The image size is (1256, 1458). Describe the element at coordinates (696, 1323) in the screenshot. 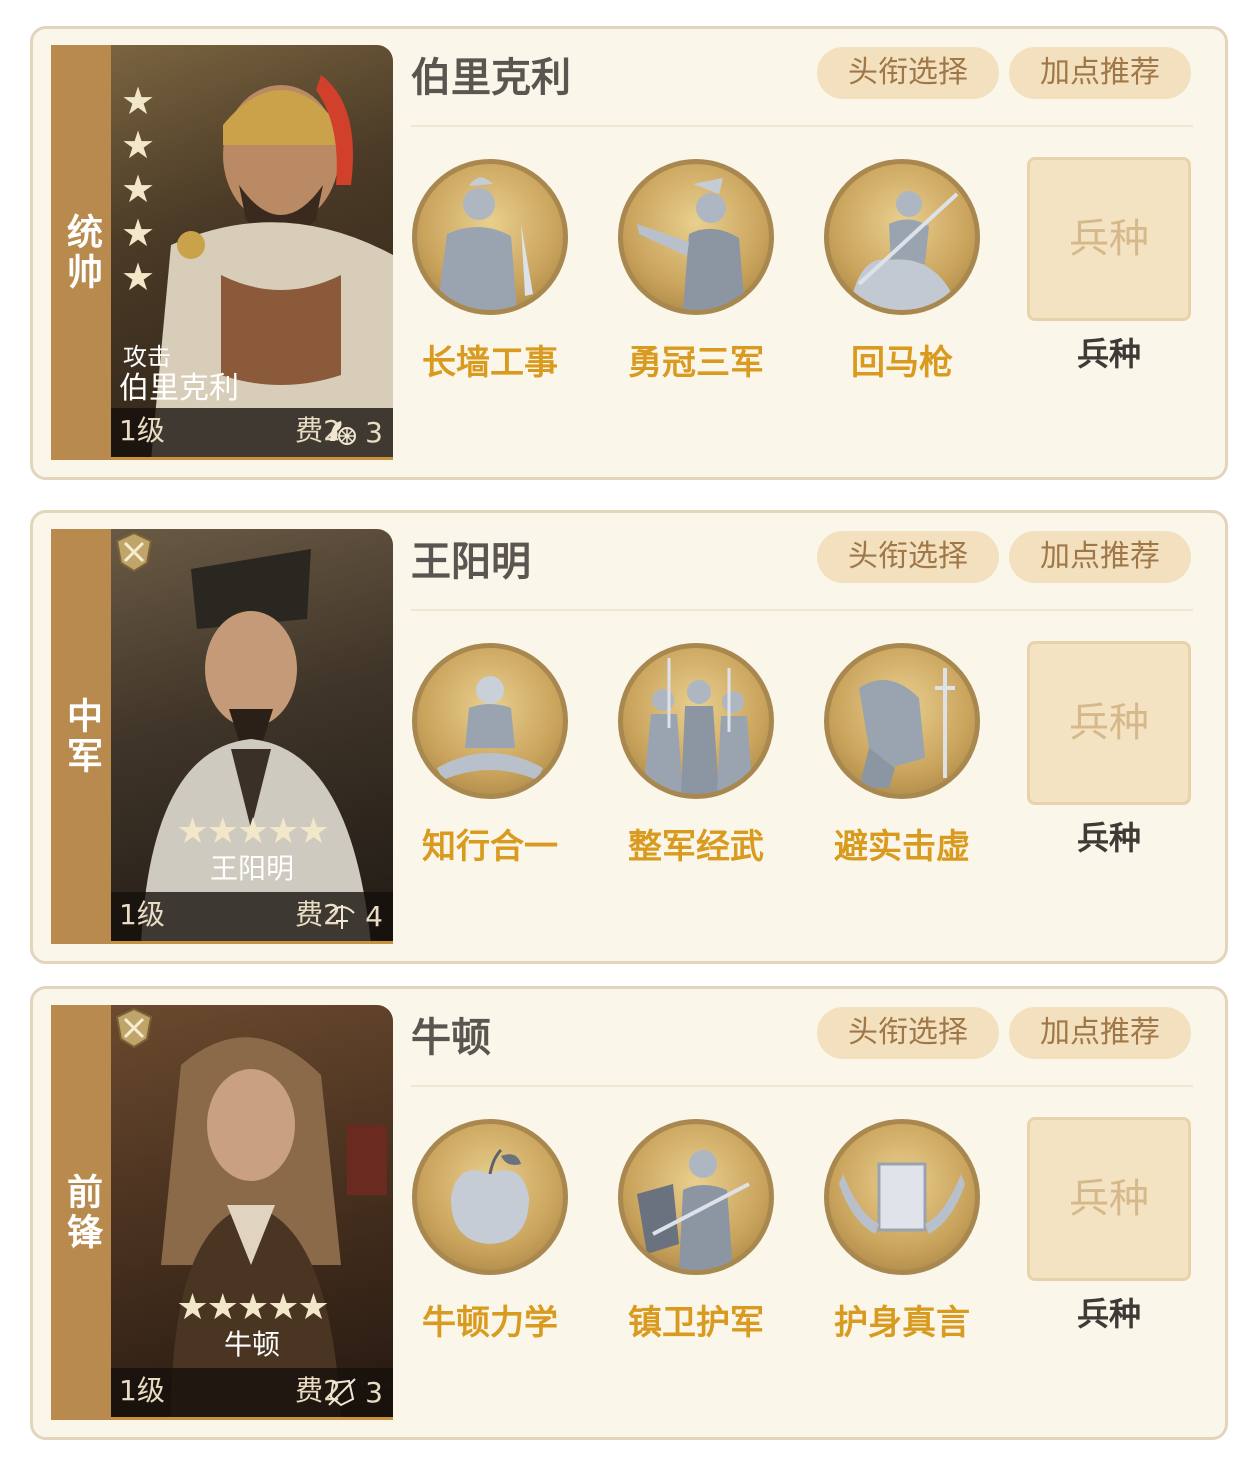

I see `skill-name: 镇卫护军` at that location.